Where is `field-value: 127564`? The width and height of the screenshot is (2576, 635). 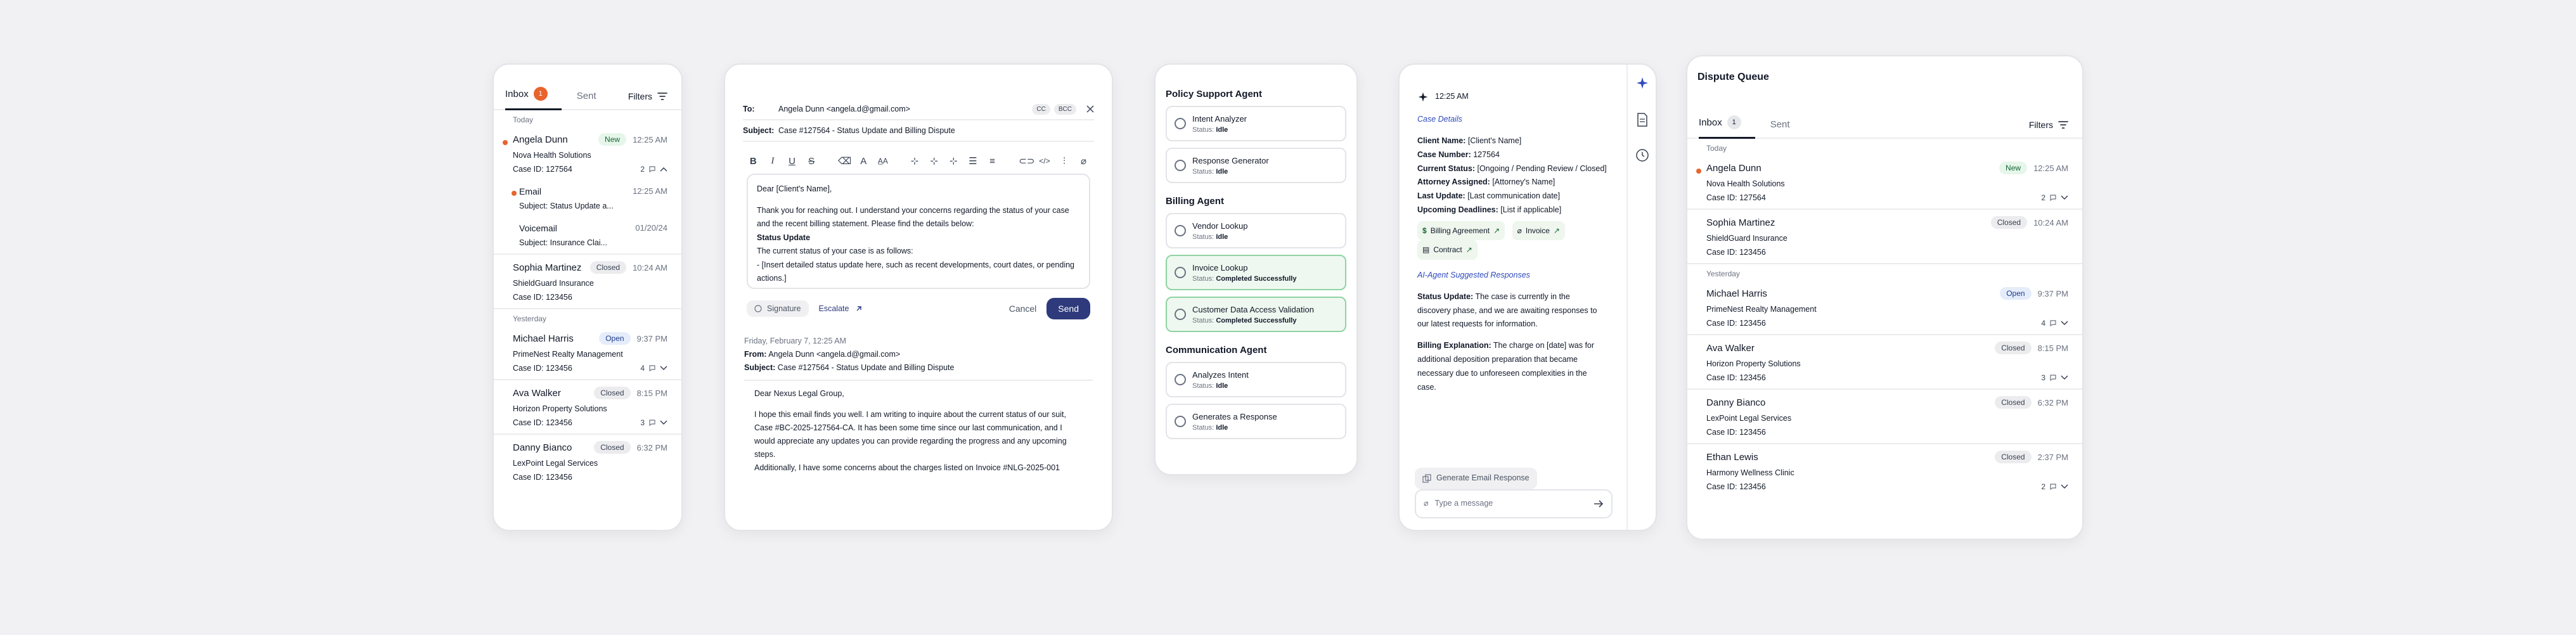 field-value: 127564 is located at coordinates (1487, 154).